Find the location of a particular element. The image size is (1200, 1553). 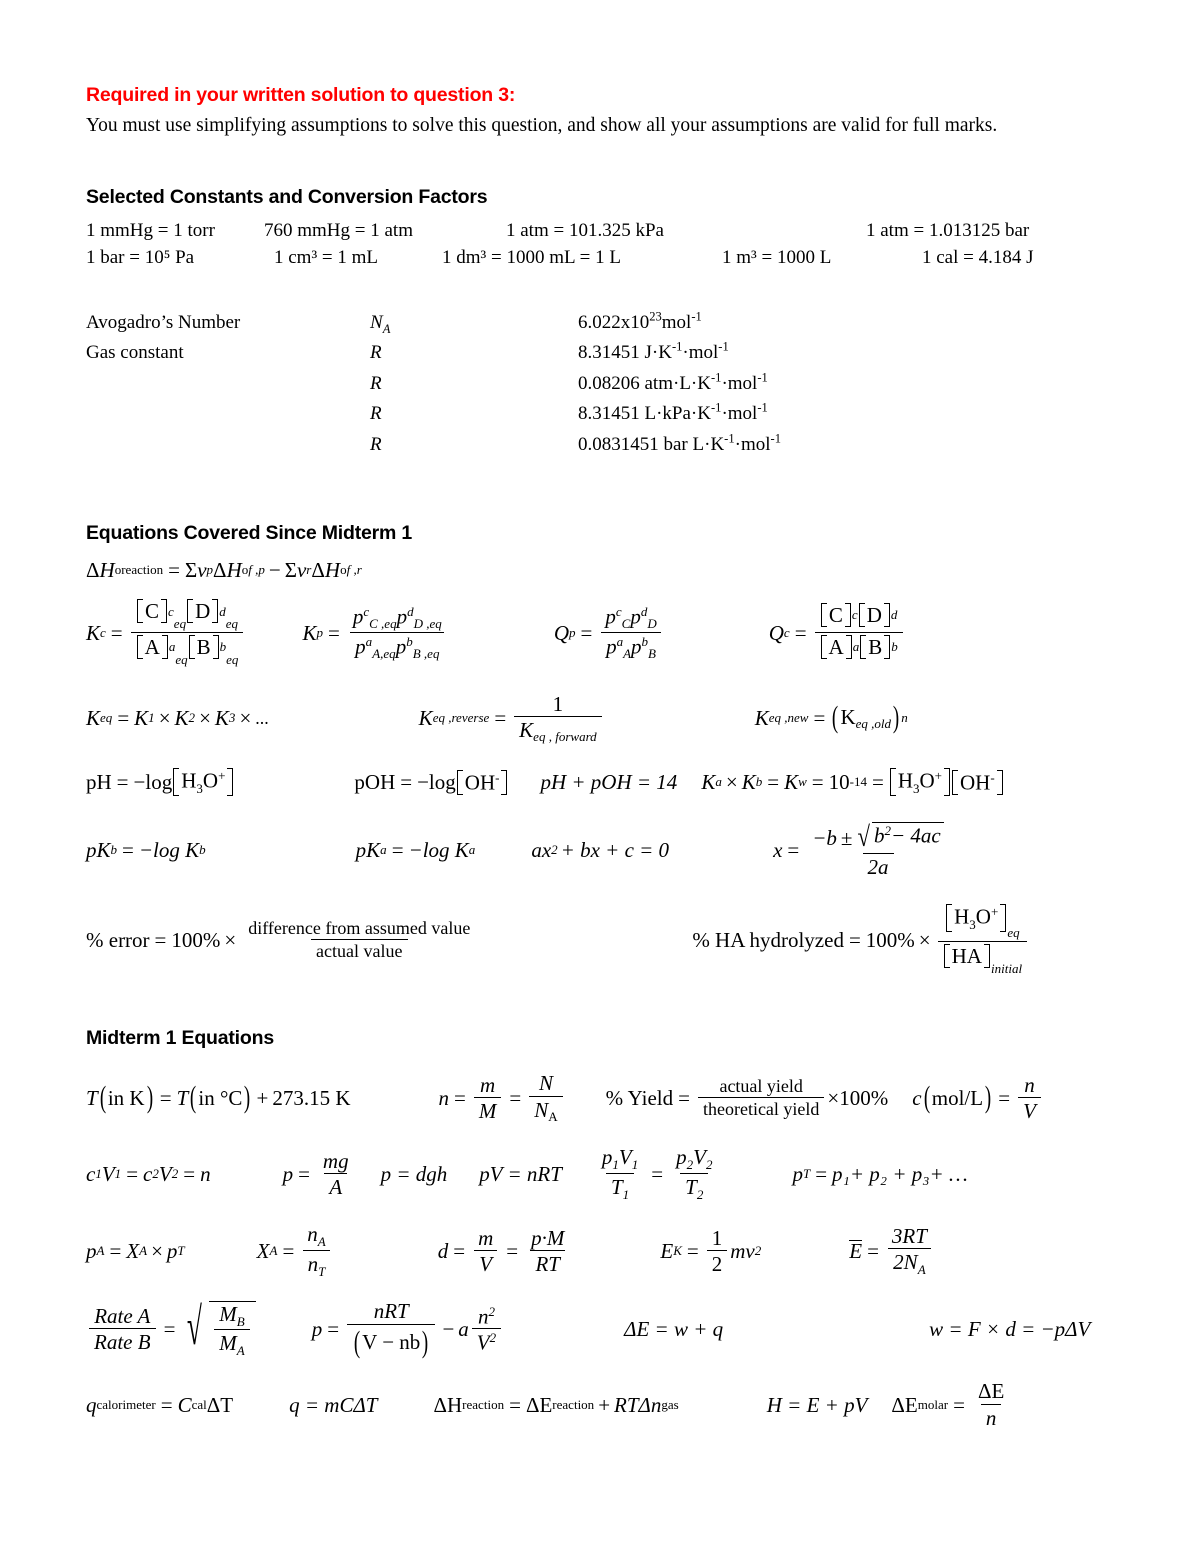

w-subscript: w is located at coordinates (802, 782).